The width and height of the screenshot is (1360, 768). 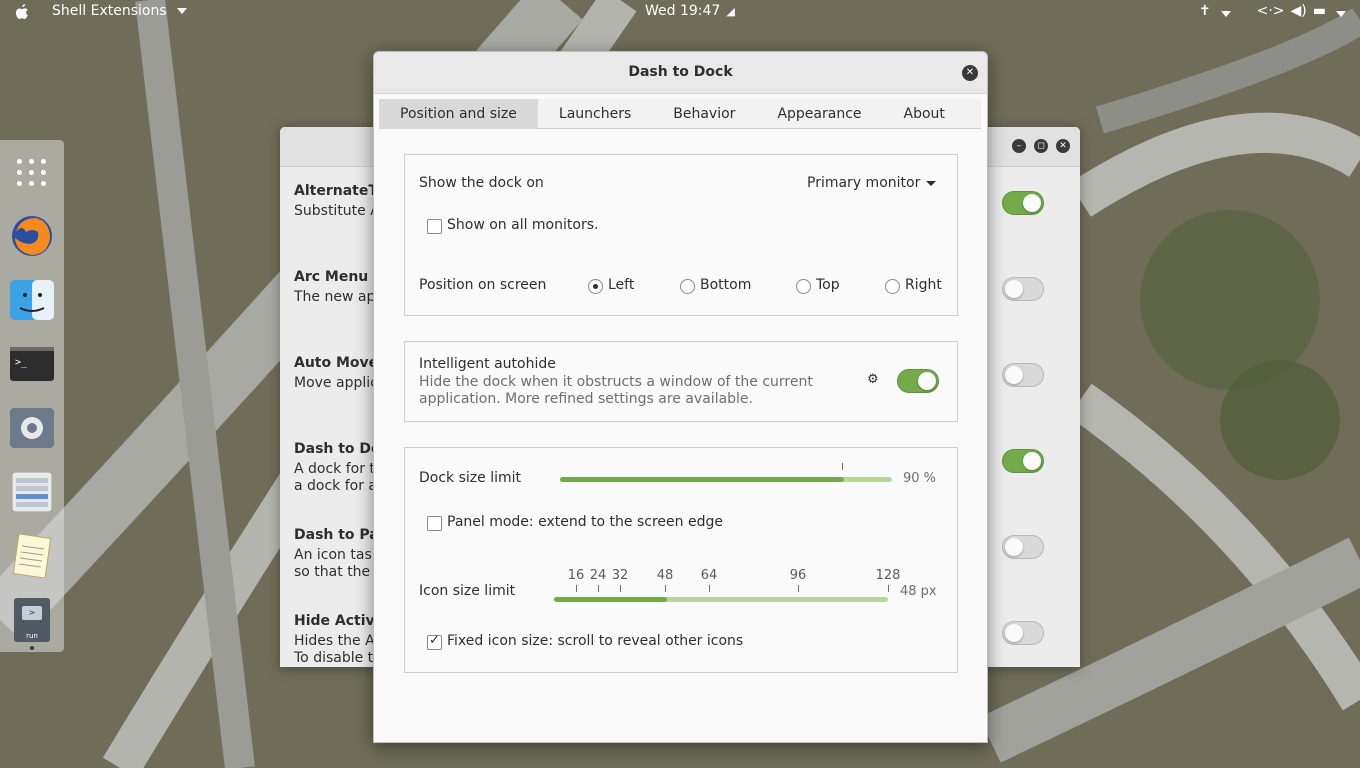 I want to click on firefox-icon, so click(x=32, y=236).